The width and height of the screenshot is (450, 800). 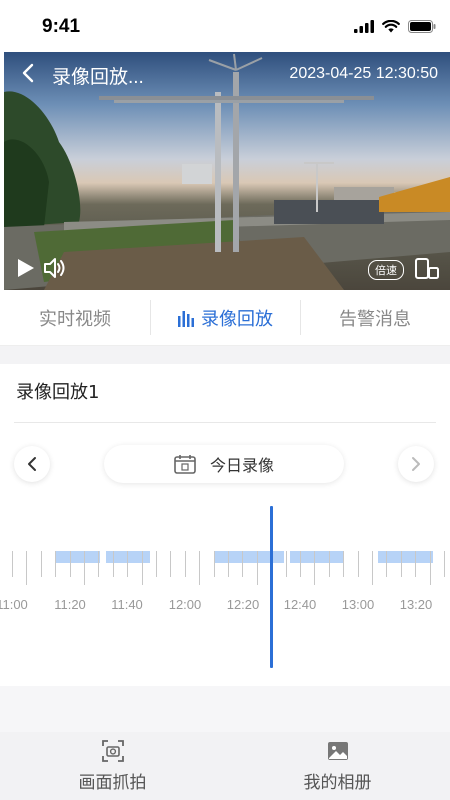 I want to click on tab-playback: 录像回放, so click(x=225, y=317).